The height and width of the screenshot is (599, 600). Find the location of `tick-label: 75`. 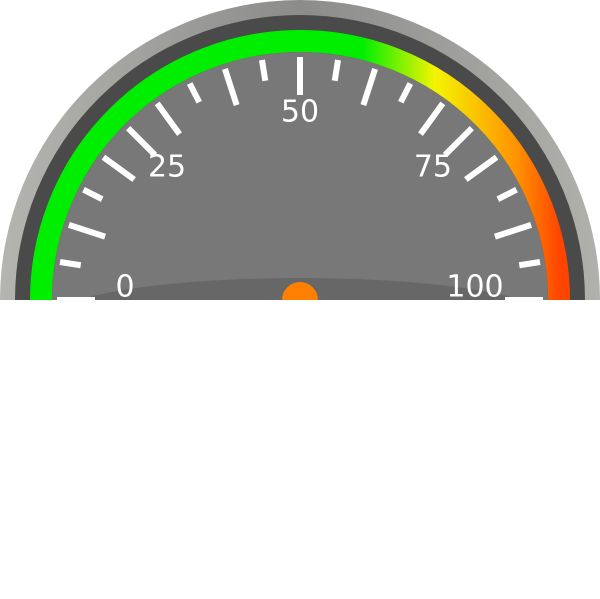

tick-label: 75 is located at coordinates (433, 167).